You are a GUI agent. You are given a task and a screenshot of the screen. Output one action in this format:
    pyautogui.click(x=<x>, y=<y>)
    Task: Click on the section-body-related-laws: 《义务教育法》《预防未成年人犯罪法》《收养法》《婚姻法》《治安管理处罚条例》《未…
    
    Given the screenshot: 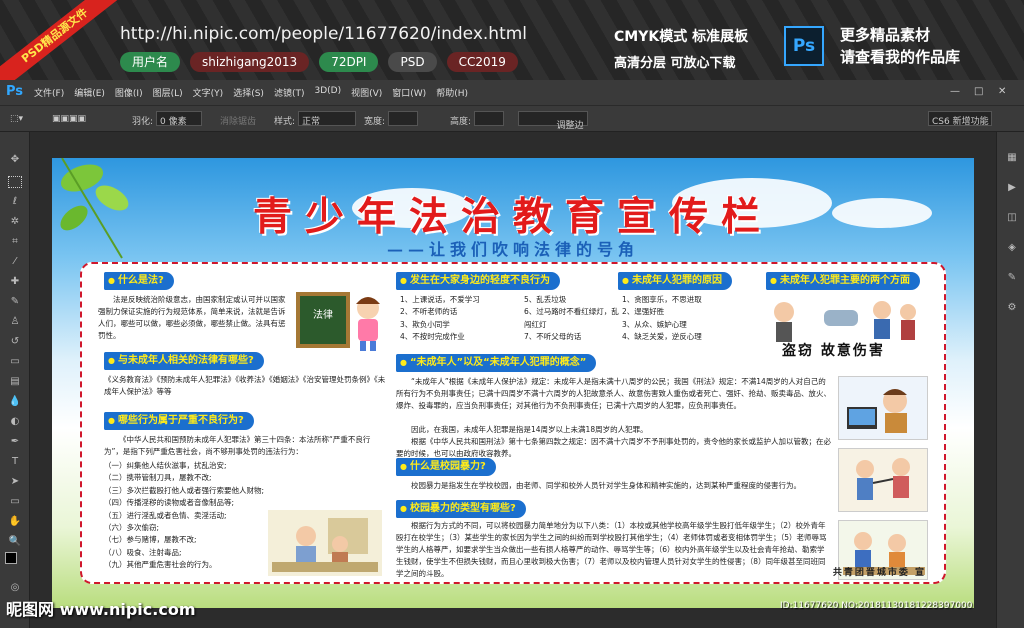 What is the action you would take?
    pyautogui.click(x=245, y=385)
    